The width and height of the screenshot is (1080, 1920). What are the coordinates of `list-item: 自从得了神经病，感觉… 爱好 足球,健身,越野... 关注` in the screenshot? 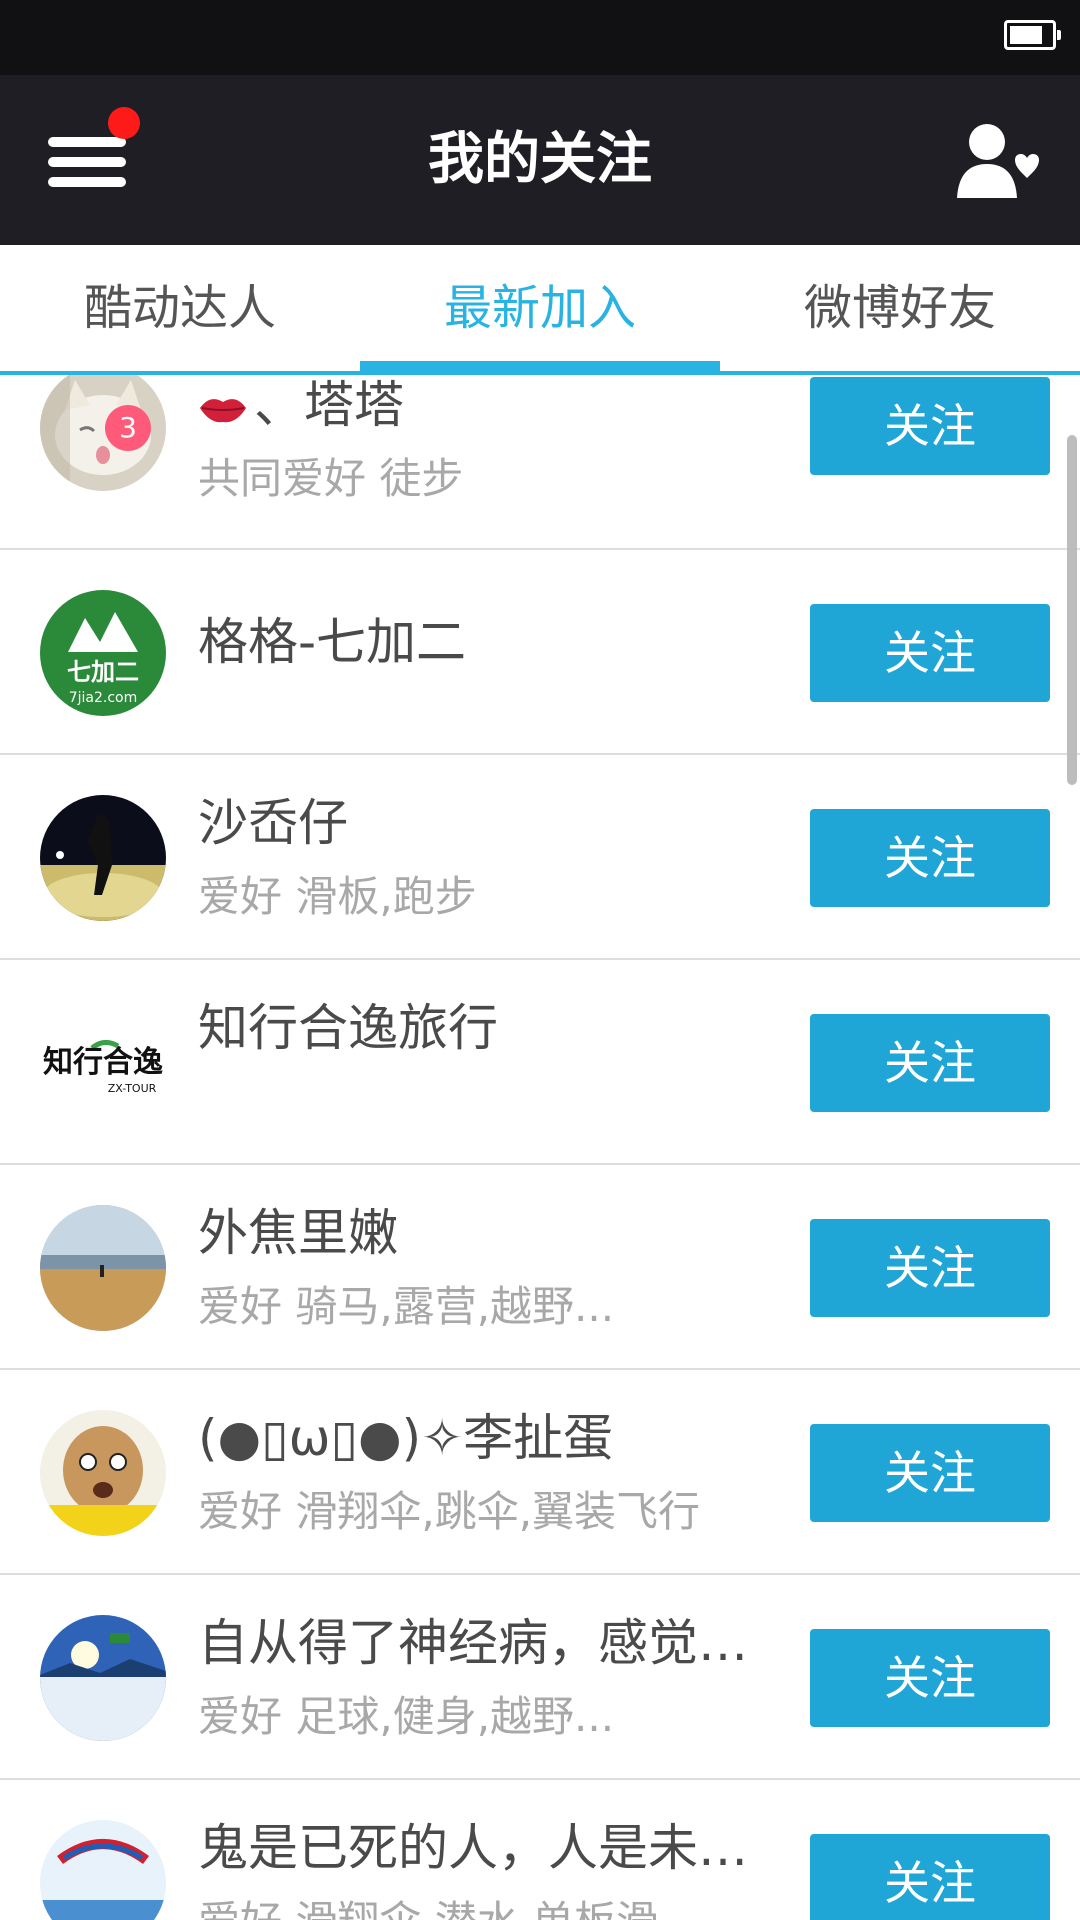 It's located at (540, 1677).